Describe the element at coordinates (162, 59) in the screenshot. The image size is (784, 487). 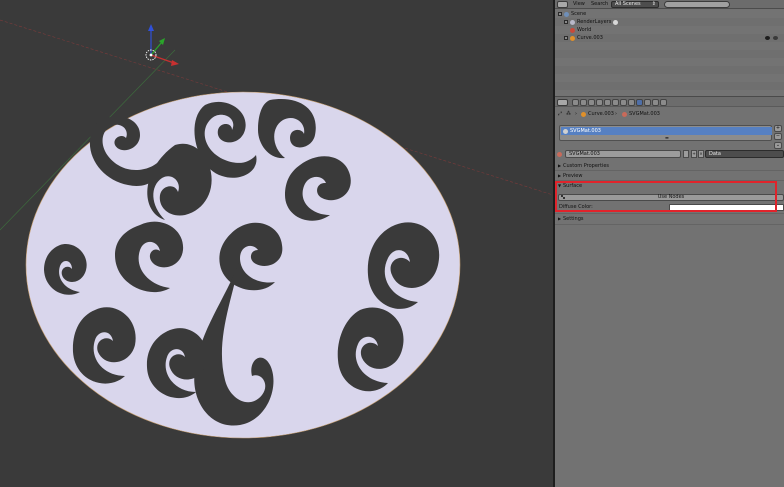
I see `x-axis-handle` at that location.